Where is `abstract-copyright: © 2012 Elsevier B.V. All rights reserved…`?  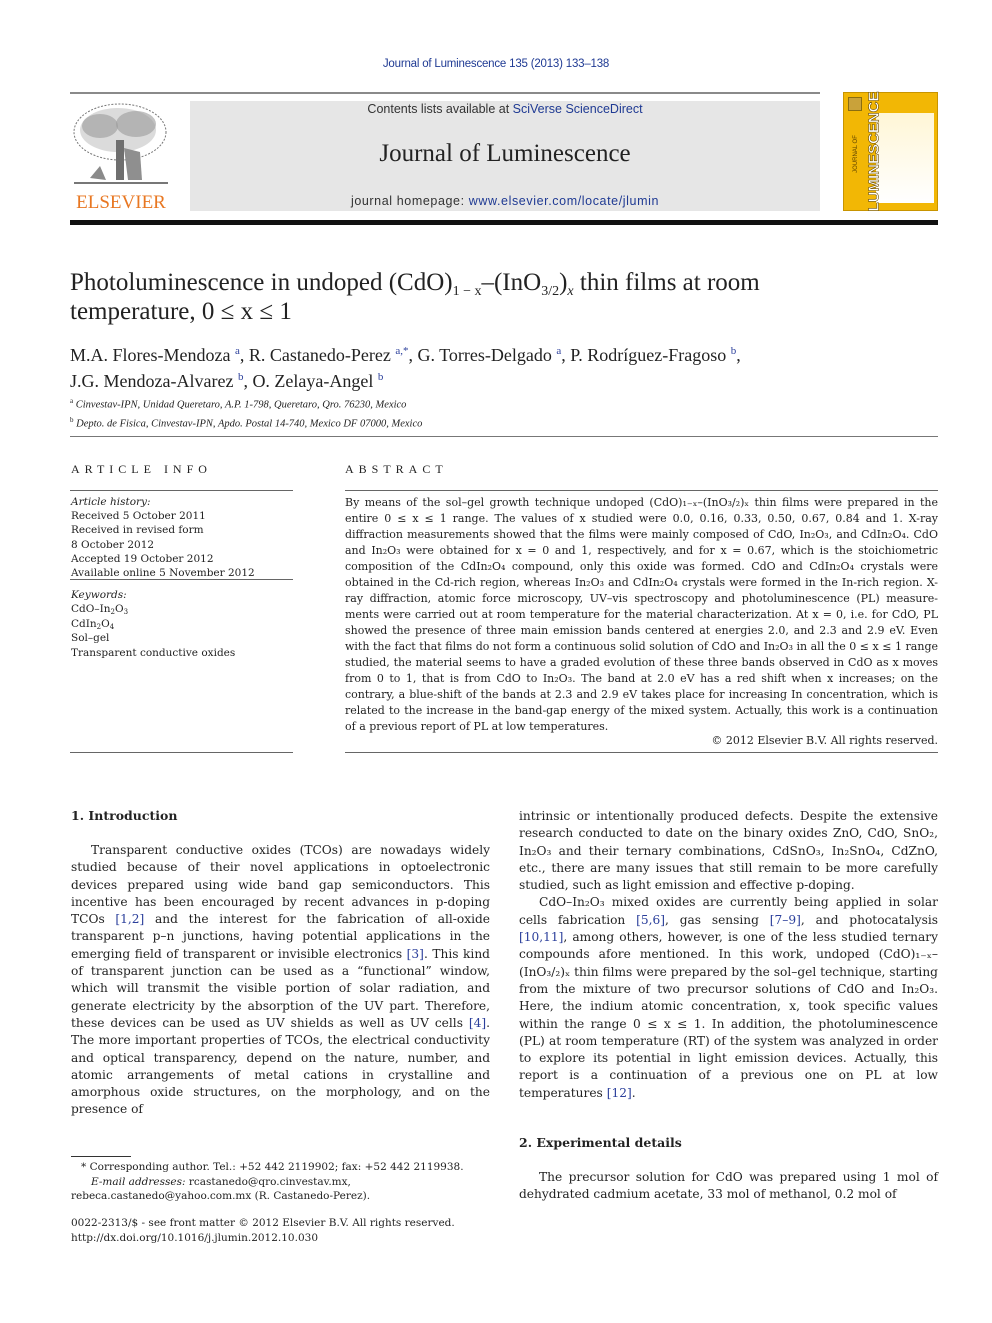
abstract-copyright: © 2012 Elsevier B.V. All rights reserved… is located at coordinates (824, 740).